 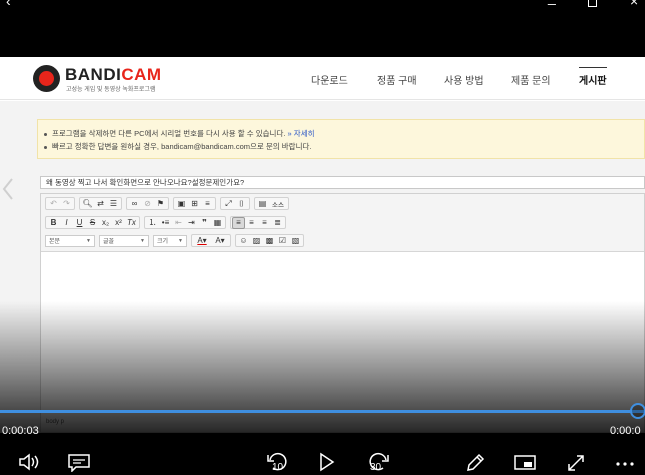 What do you see at coordinates (170, 240) in the screenshot?
I see `font-size-dropdown: 크기 ▼` at bounding box center [170, 240].